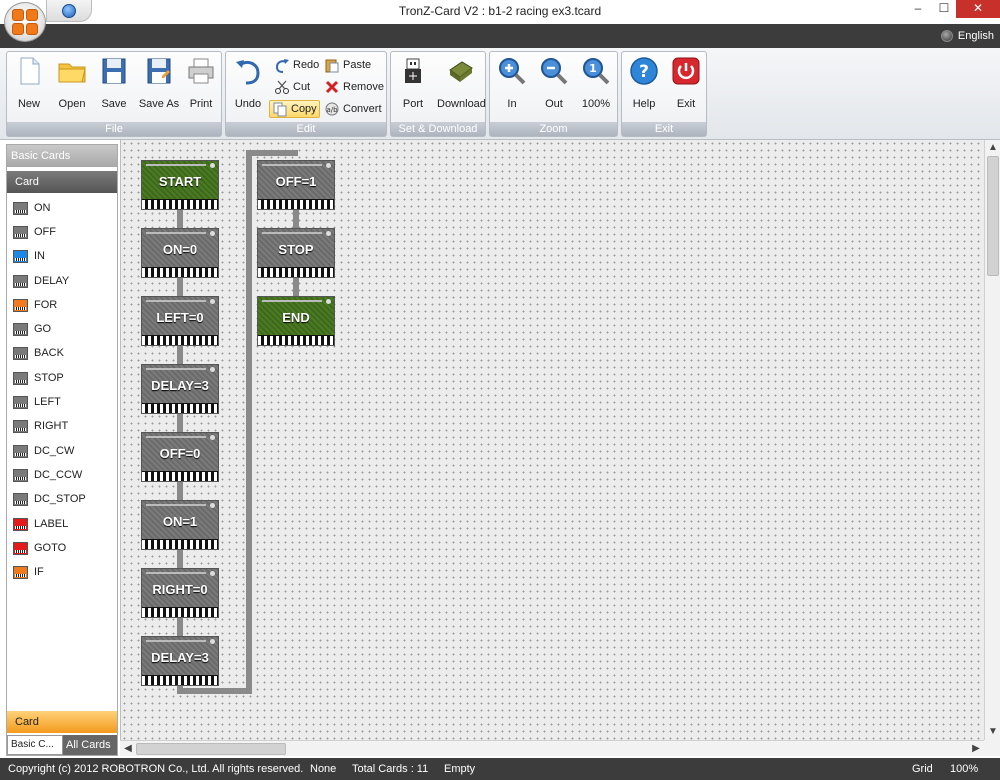  I want to click on palette-item-dc-cw: DC_CW, so click(43, 451).